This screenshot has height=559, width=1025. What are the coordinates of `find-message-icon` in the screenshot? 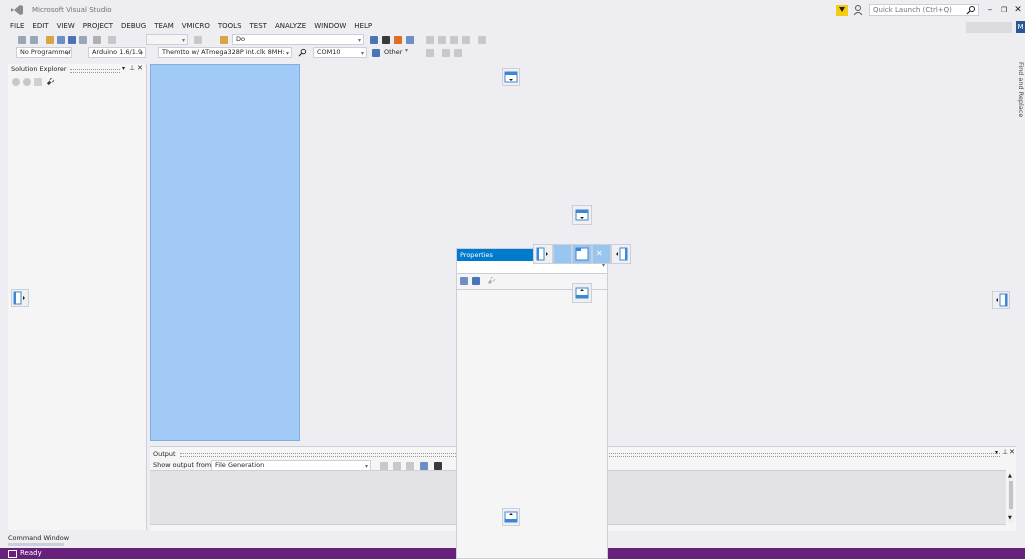 It's located at (384, 466).